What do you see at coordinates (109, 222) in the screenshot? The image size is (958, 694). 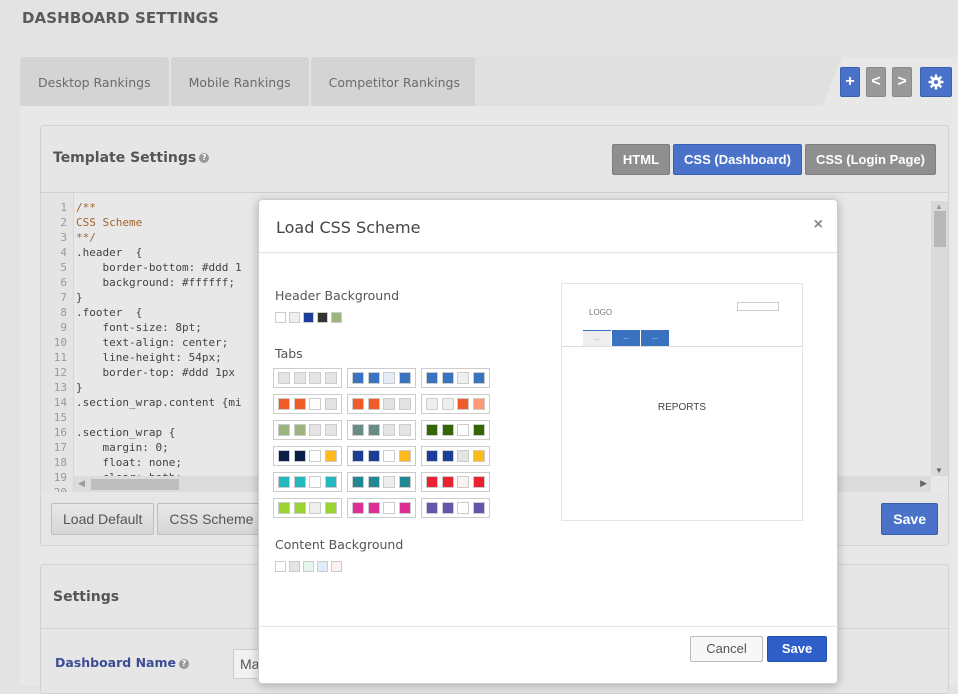 I see `line-code: CSS Scheme` at bounding box center [109, 222].